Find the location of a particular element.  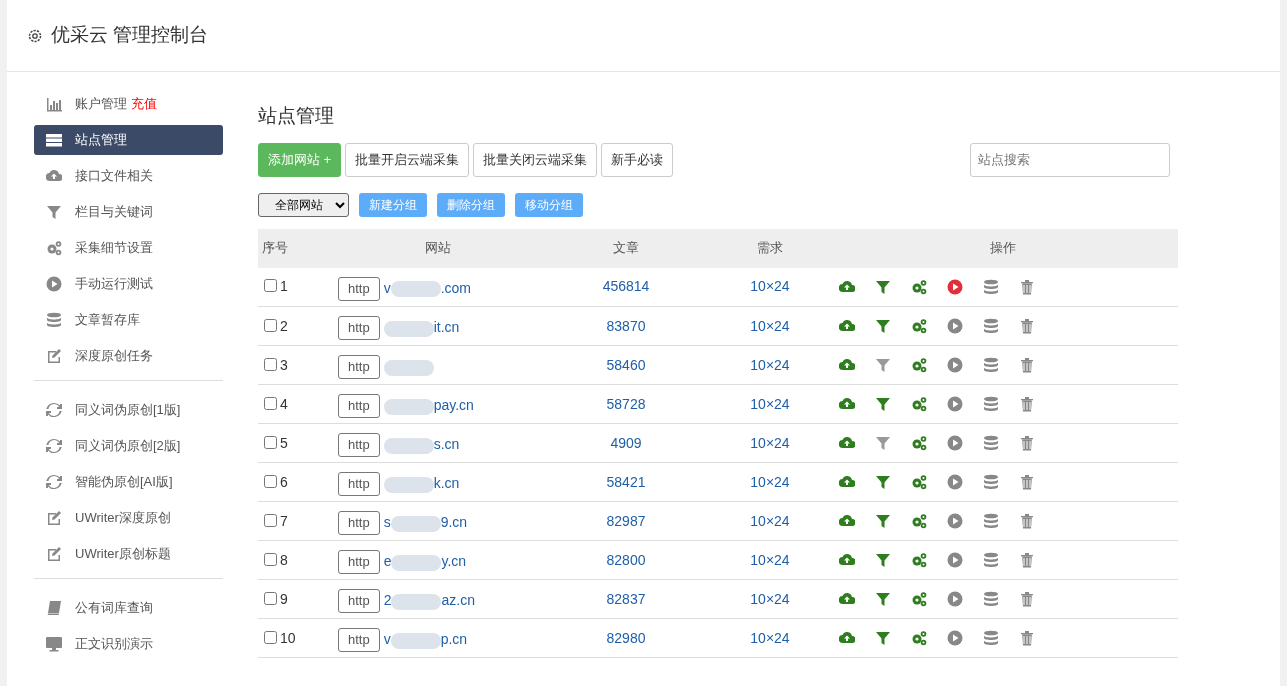

sidebar-item: 手动运行测试 is located at coordinates (128, 284).